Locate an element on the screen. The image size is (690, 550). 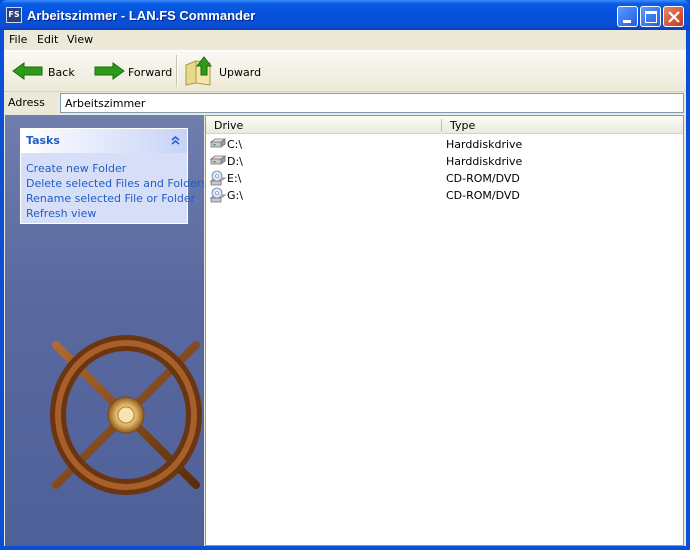
task-rename-selected: Rename selected File or Folder is located at coordinates (110, 198).